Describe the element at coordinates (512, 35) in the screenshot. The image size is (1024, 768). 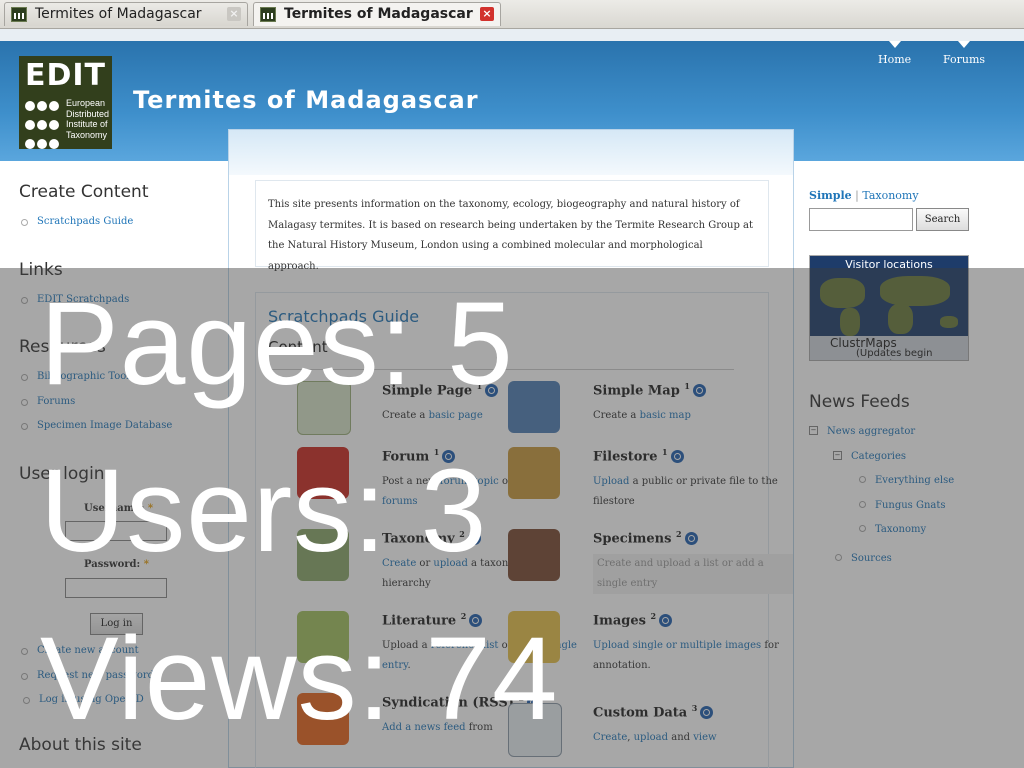
I see `toolbar-strip` at that location.